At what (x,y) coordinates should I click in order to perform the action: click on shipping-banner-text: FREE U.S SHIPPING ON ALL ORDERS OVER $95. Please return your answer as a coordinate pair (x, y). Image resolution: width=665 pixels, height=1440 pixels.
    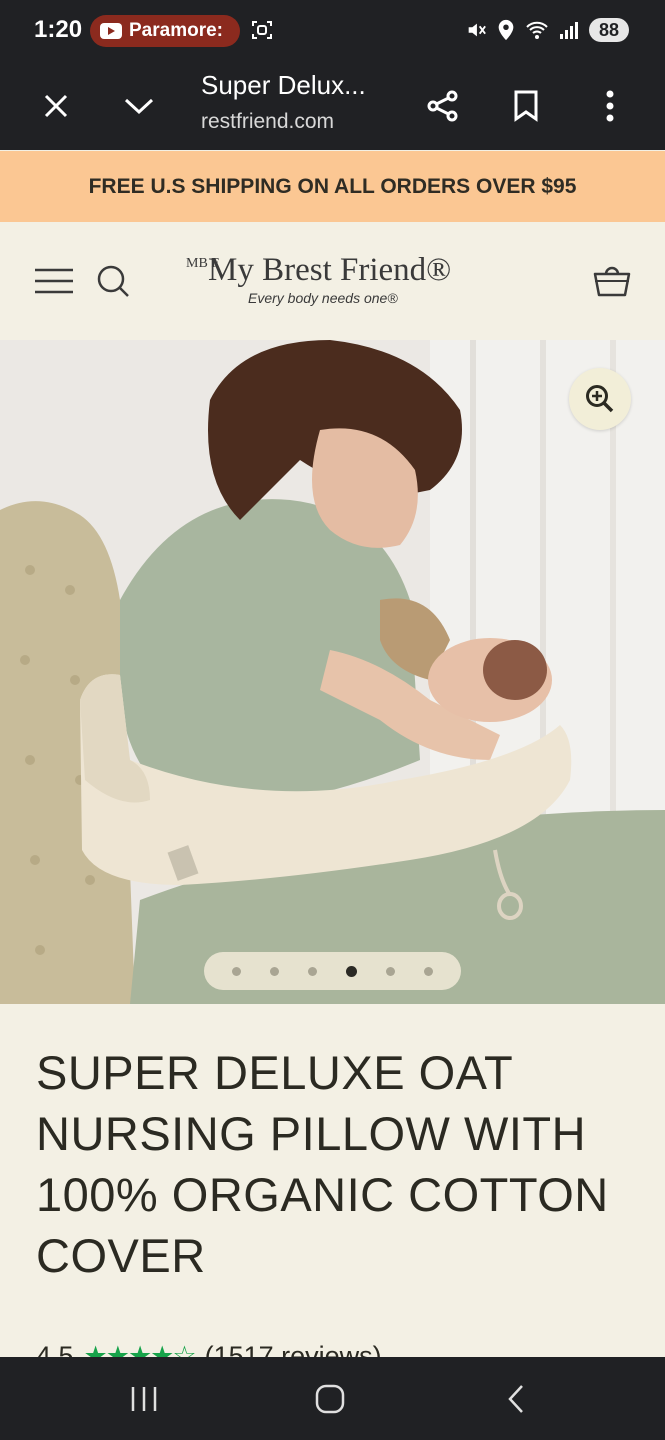
    Looking at the image, I should click on (332, 186).